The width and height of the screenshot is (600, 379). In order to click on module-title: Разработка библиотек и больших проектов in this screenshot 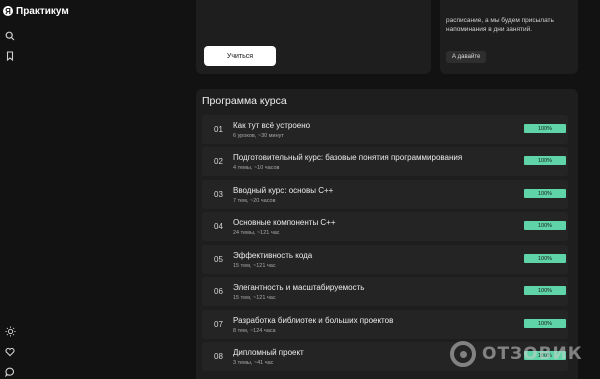, I will do `click(313, 320)`.